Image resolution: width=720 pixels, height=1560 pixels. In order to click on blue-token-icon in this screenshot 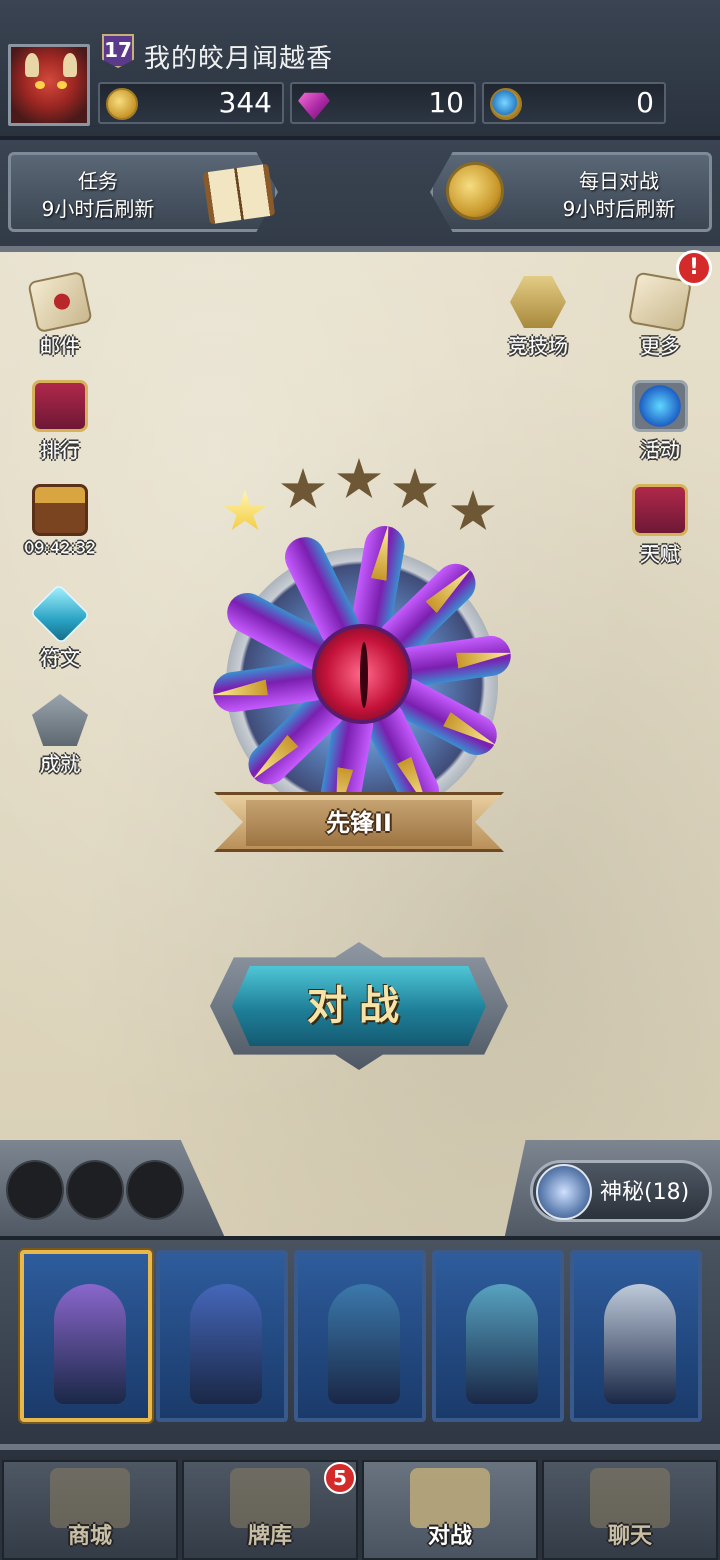, I will do `click(506, 104)`.